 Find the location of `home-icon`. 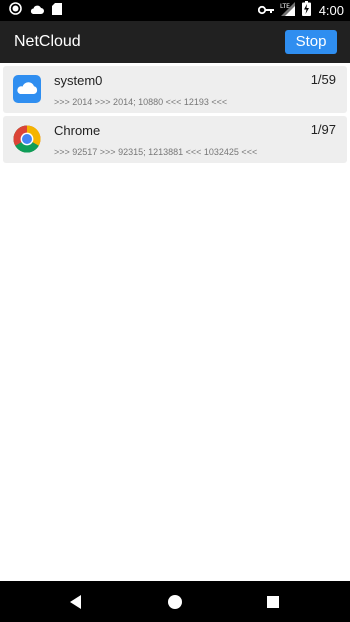

home-icon is located at coordinates (175, 602).